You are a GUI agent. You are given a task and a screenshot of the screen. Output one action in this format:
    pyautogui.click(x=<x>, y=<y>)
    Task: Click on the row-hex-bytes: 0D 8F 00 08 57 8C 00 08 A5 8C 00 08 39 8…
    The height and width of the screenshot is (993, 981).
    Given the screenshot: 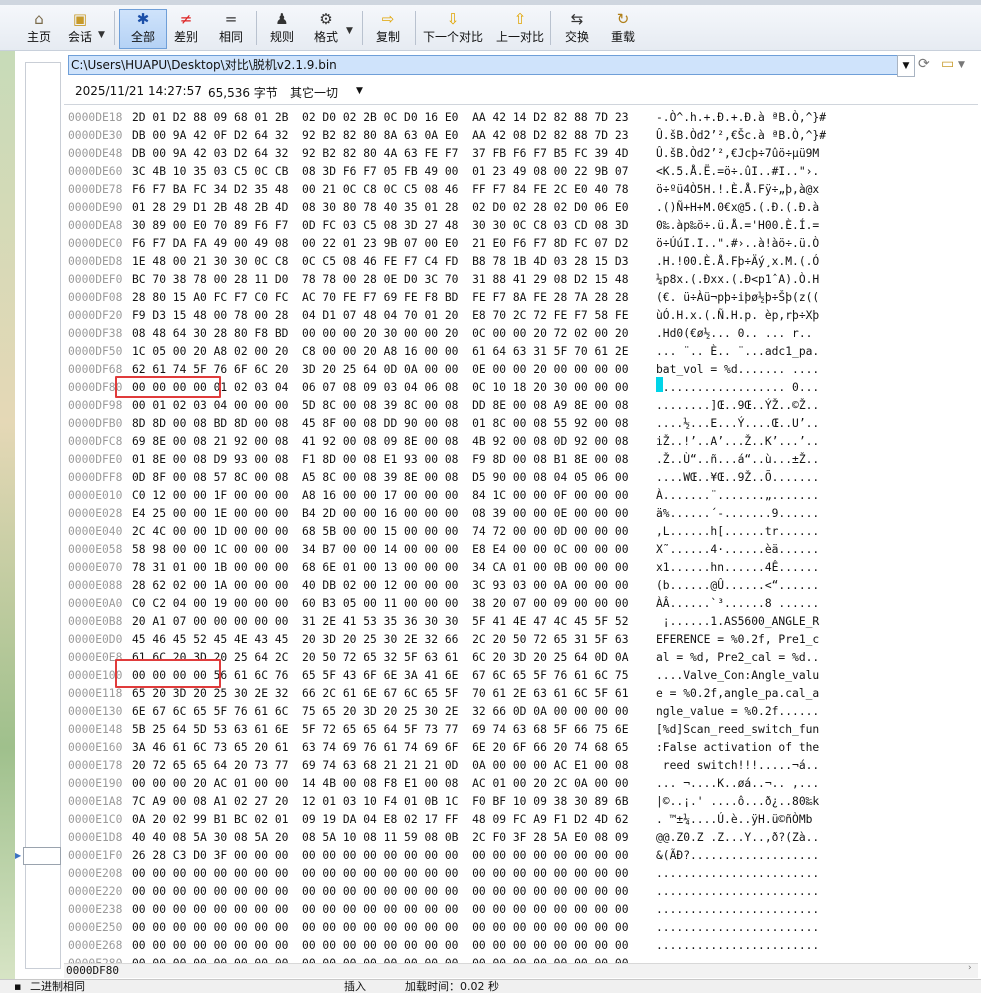 What is the action you would take?
    pyautogui.click(x=380, y=478)
    